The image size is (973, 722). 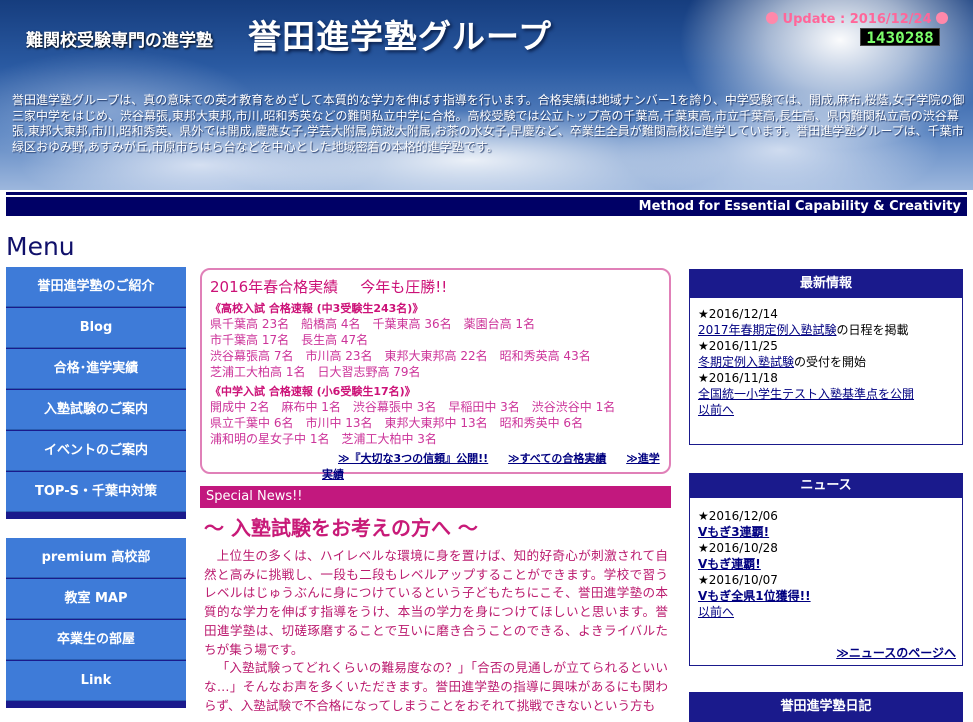 What do you see at coordinates (733, 532) in the screenshot?
I see `item-link: Vもぎ3連覇!` at bounding box center [733, 532].